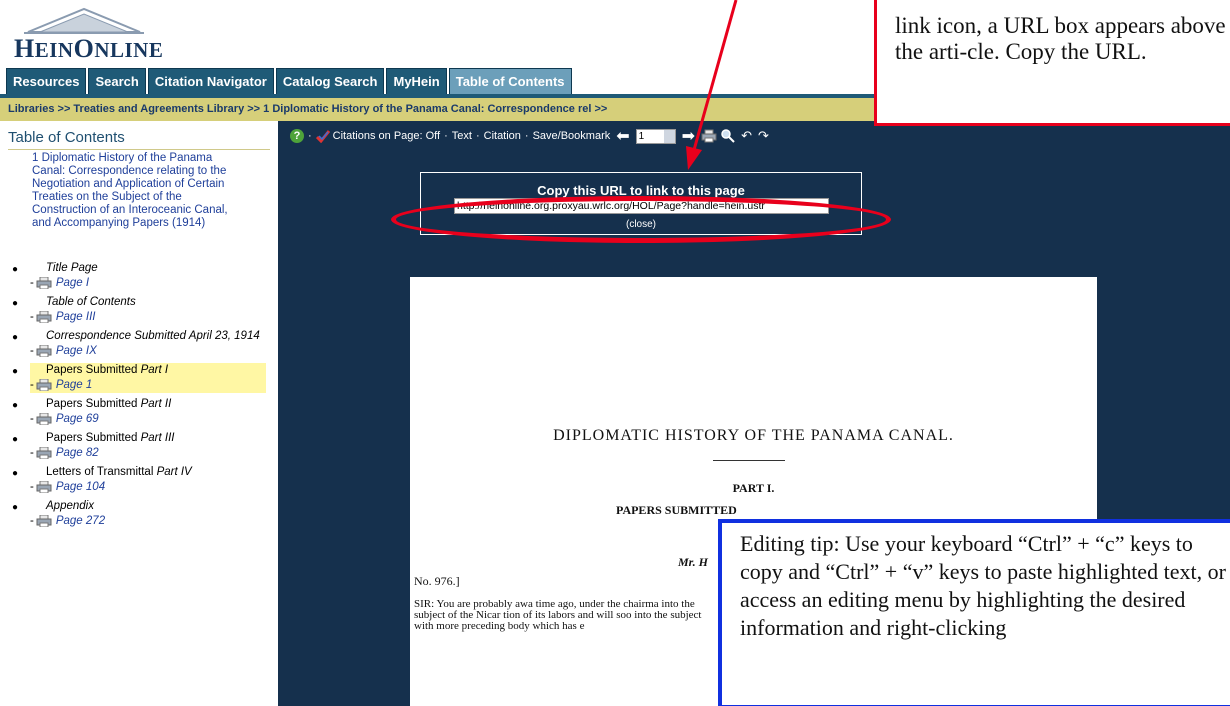 The image size is (1230, 706). I want to click on toc-entry-appendix: ● Appendix - Page 272, so click(139, 514).